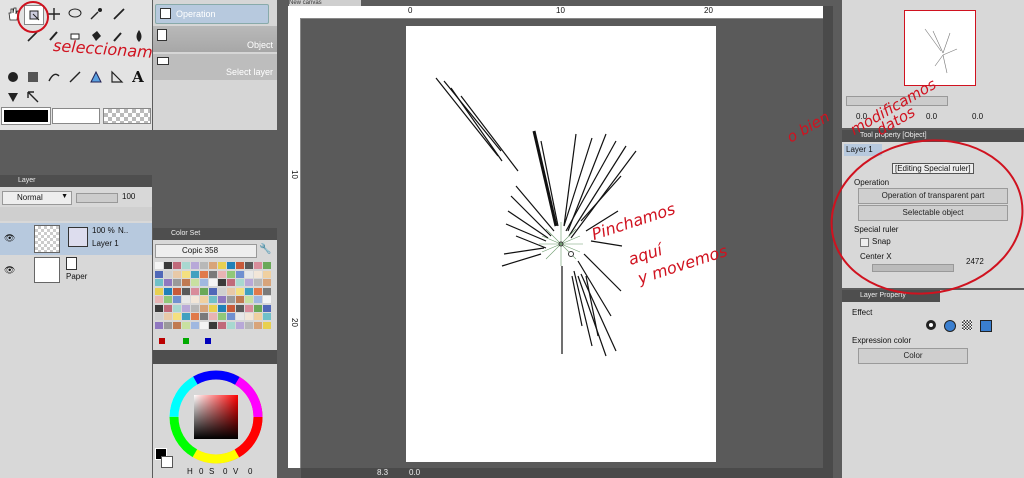 The height and width of the screenshot is (478, 1024). I want to click on effect-tone-icon, so click(967, 325).